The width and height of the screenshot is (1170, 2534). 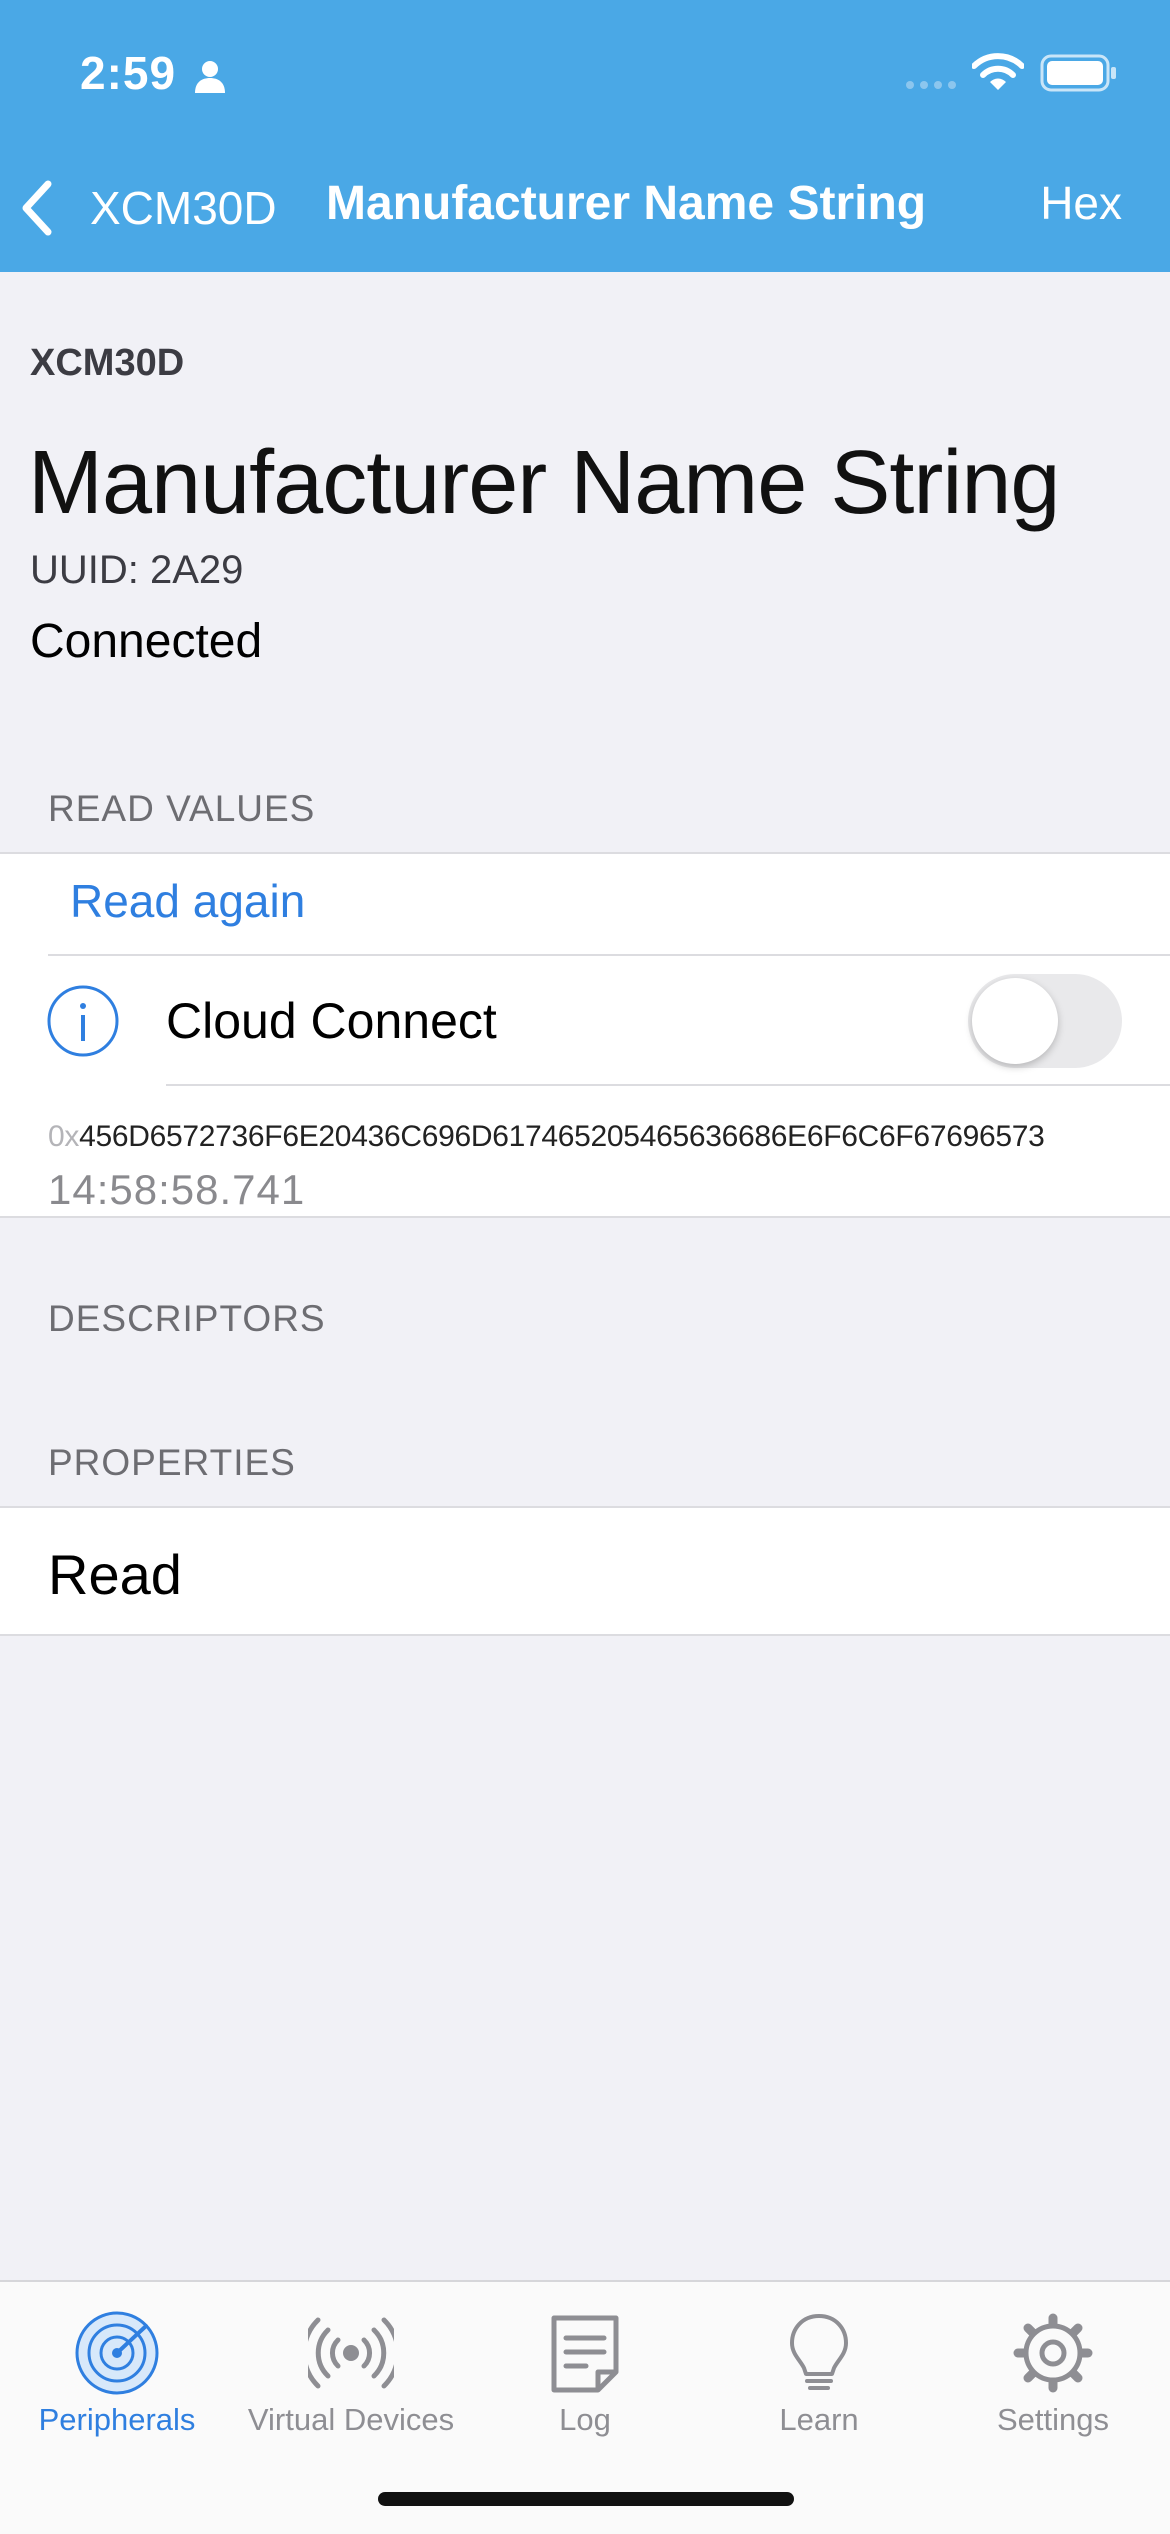 I want to click on tab-label: Log, so click(x=585, y=2419).